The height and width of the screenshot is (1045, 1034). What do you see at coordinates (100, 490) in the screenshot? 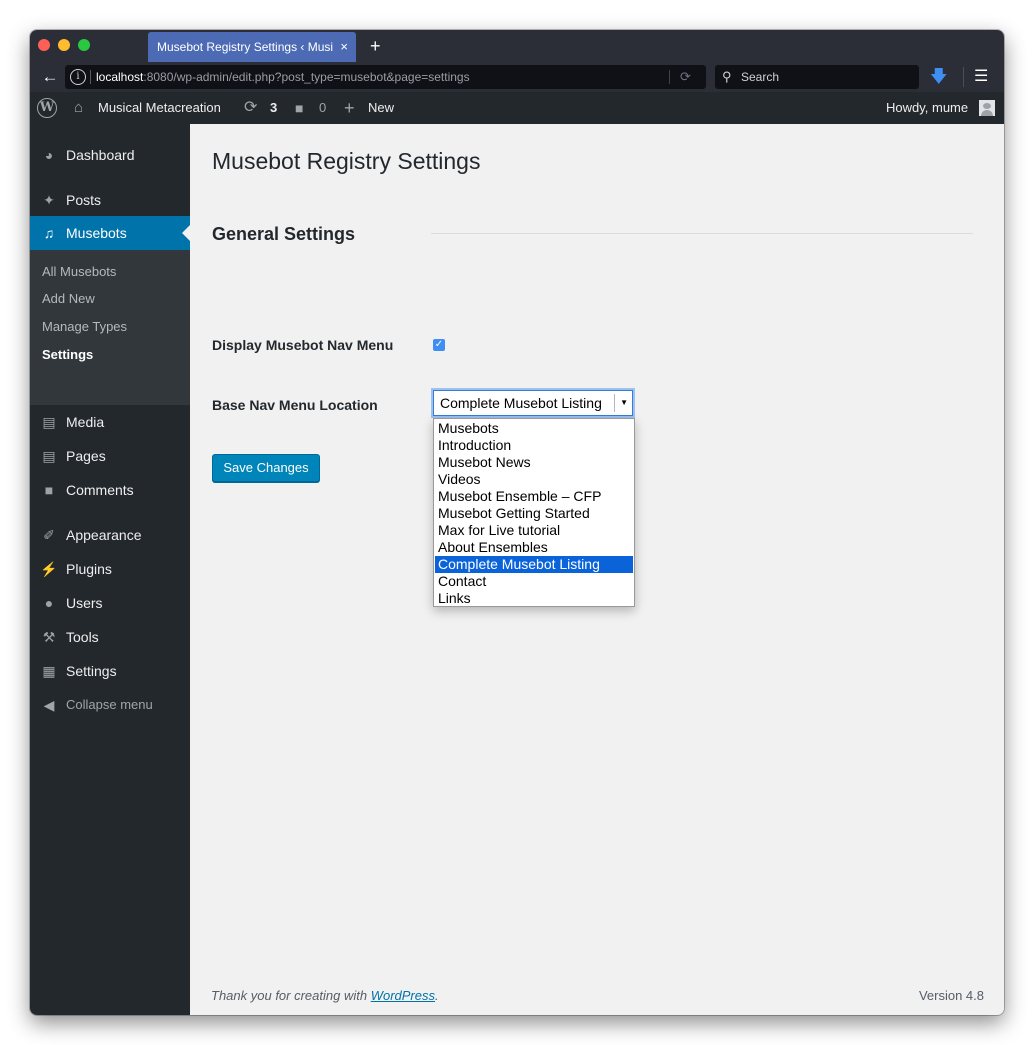
I see `sidebar-item-label: Comments` at bounding box center [100, 490].